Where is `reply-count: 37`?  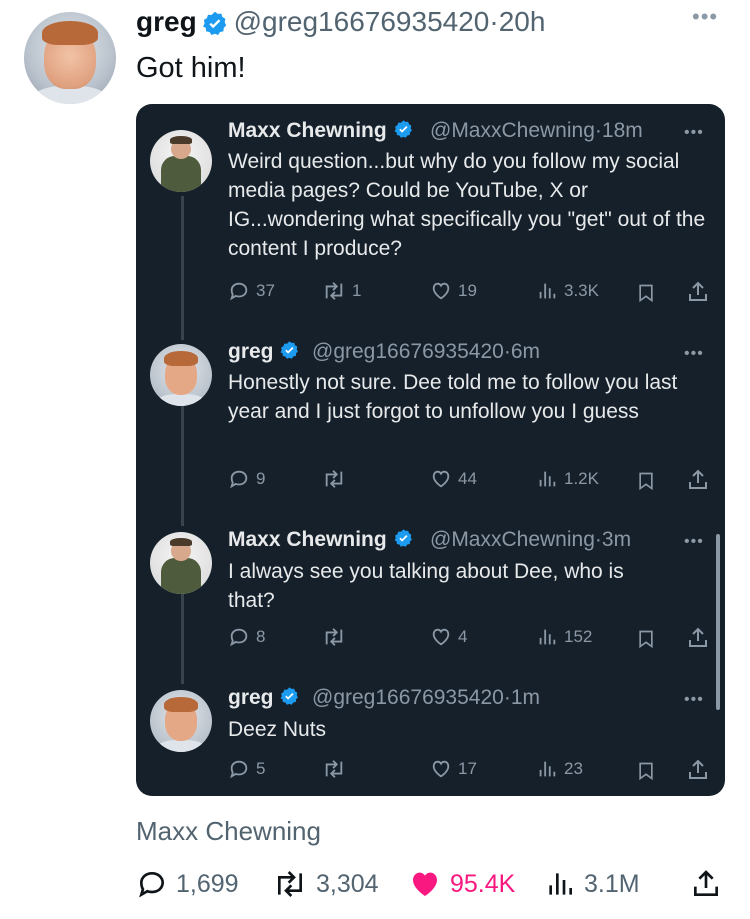
reply-count: 37 is located at coordinates (265, 290).